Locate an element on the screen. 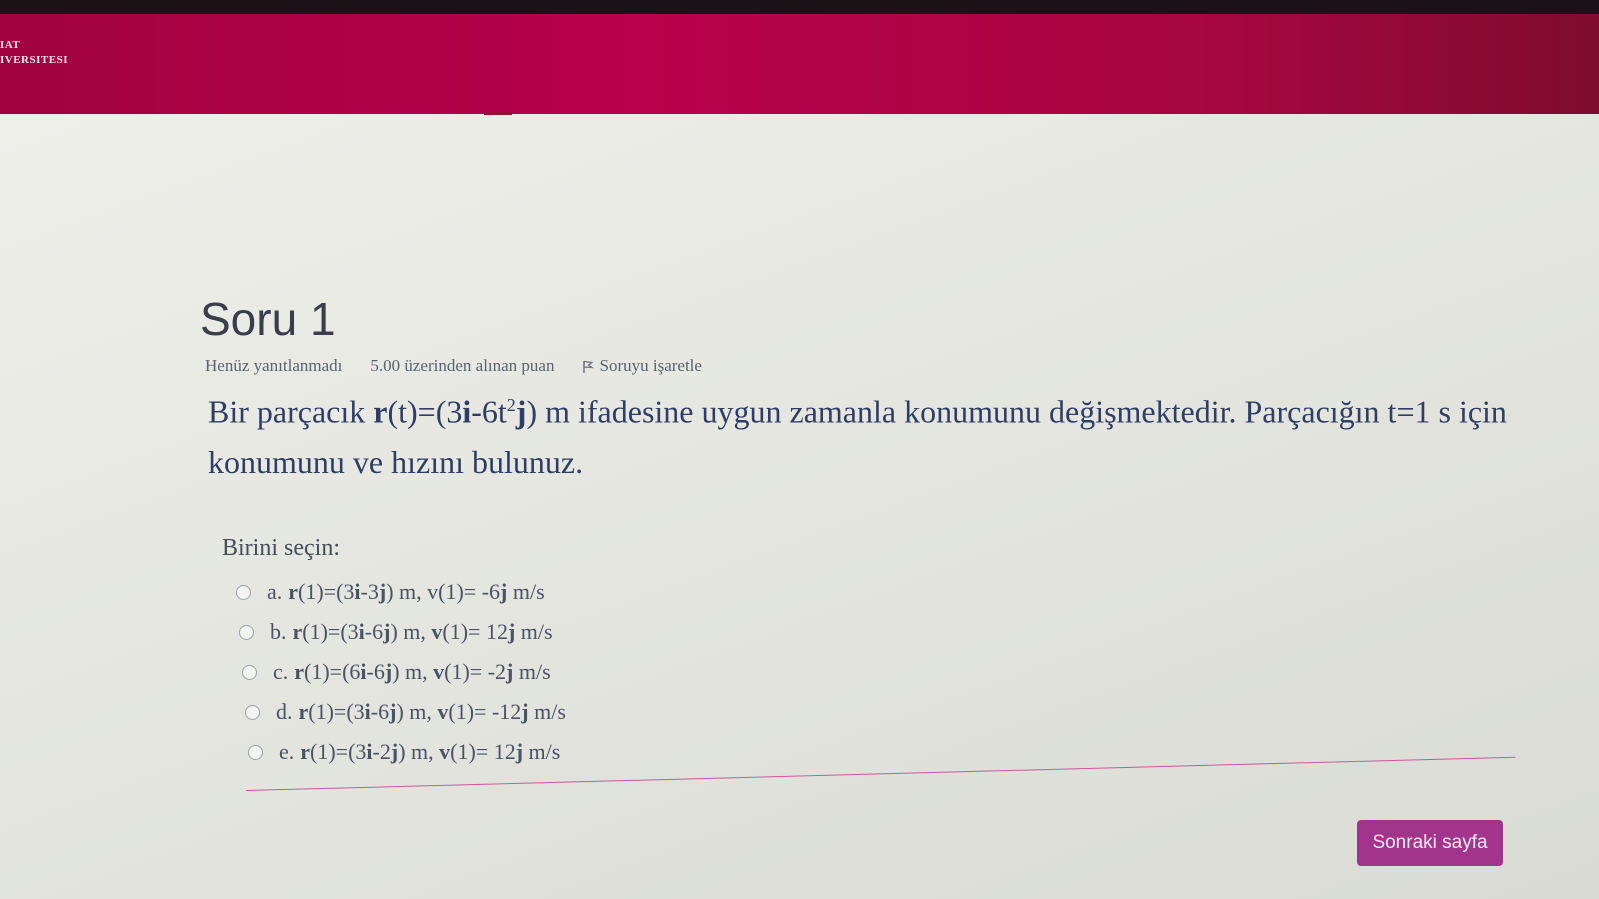 Image resolution: width=1599 pixels, height=899 pixels. question-text-vector-j: j is located at coordinates (521, 411).